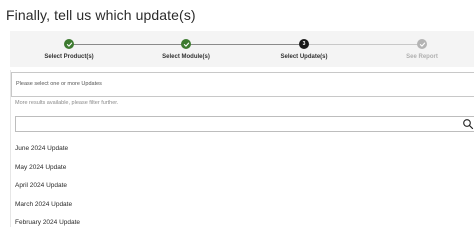 Image resolution: width=474 pixels, height=240 pixels. Describe the element at coordinates (69, 57) in the screenshot. I see `step-1-label: Select Product(s)` at that location.